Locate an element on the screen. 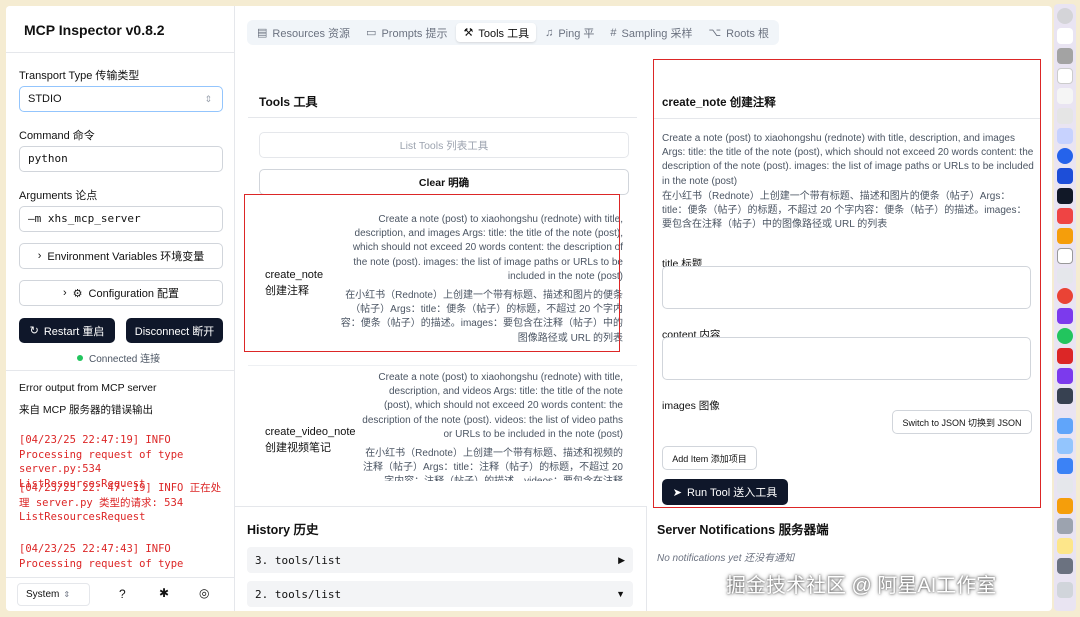 This screenshot has height=617, width=1080. notifications-title: Server Notifications 服务器端 is located at coordinates (743, 530).